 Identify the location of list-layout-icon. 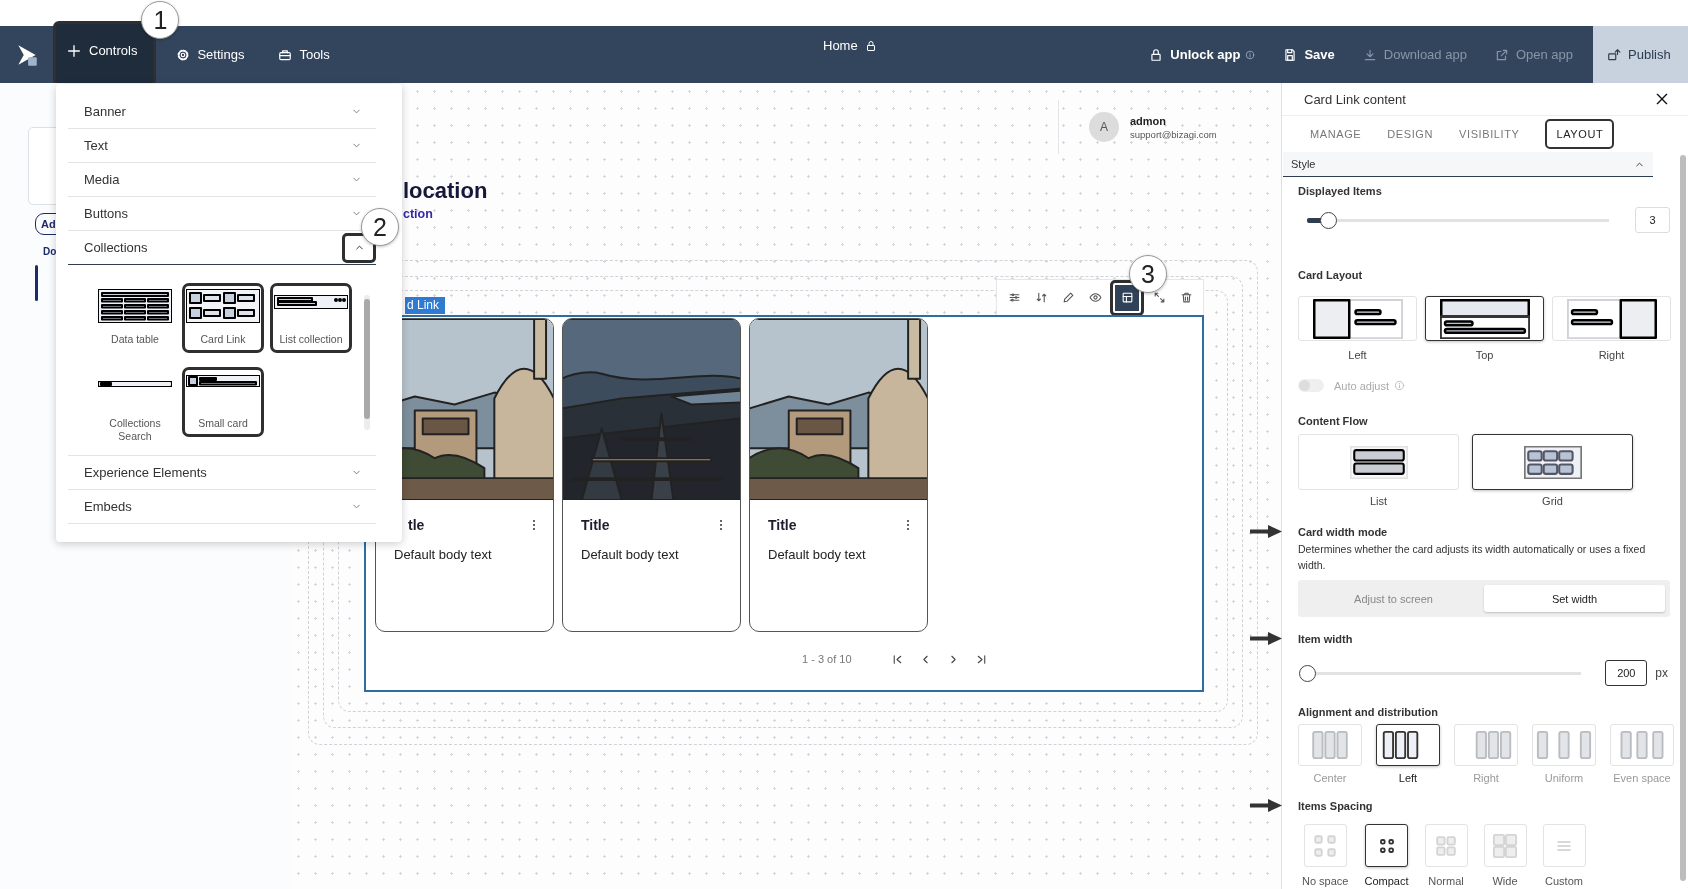
(1378, 462).